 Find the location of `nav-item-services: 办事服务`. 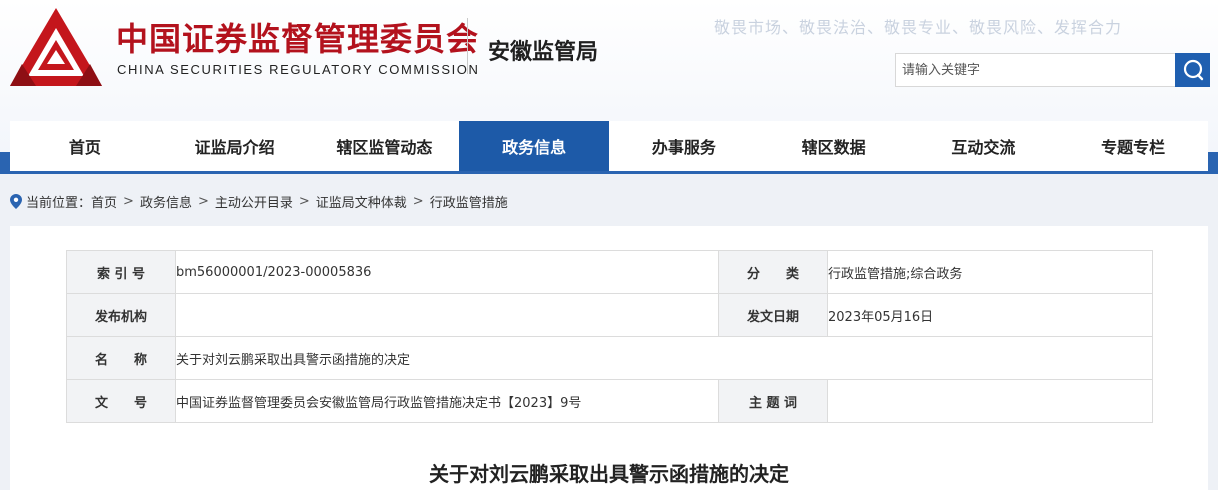

nav-item-services: 办事服务 is located at coordinates (684, 146).